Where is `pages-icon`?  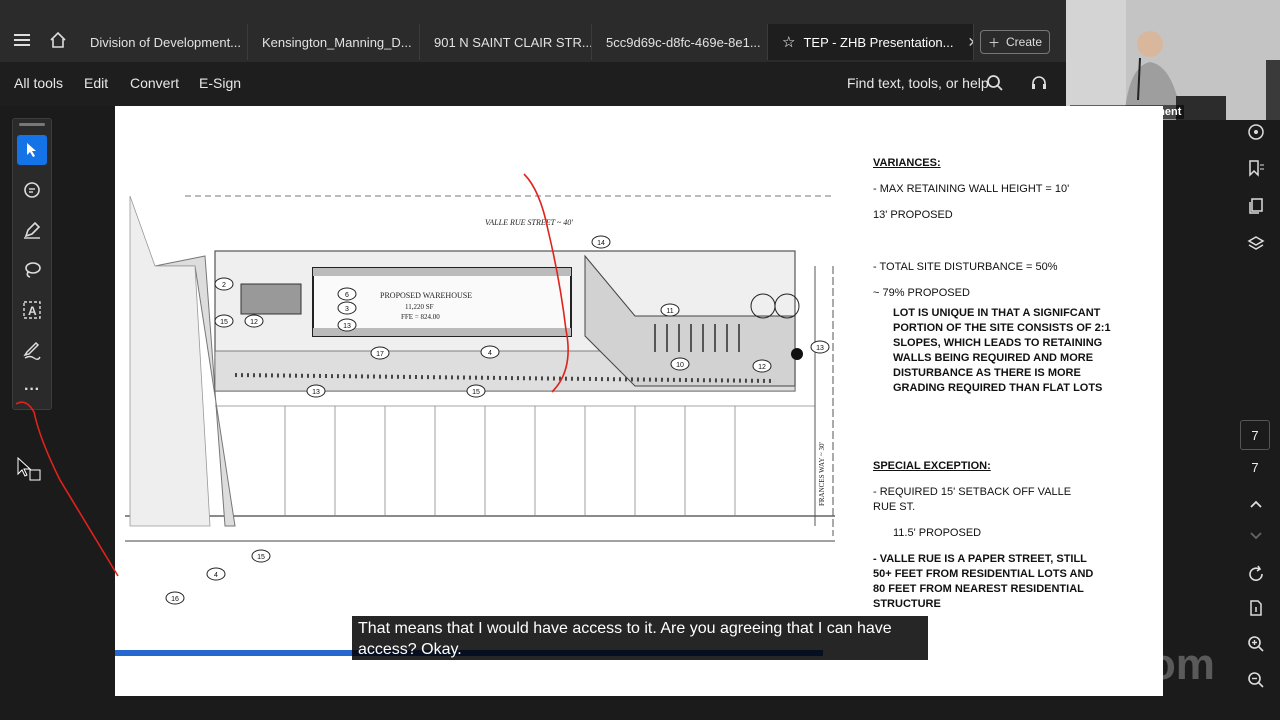
pages-icon is located at coordinates (1256, 206).